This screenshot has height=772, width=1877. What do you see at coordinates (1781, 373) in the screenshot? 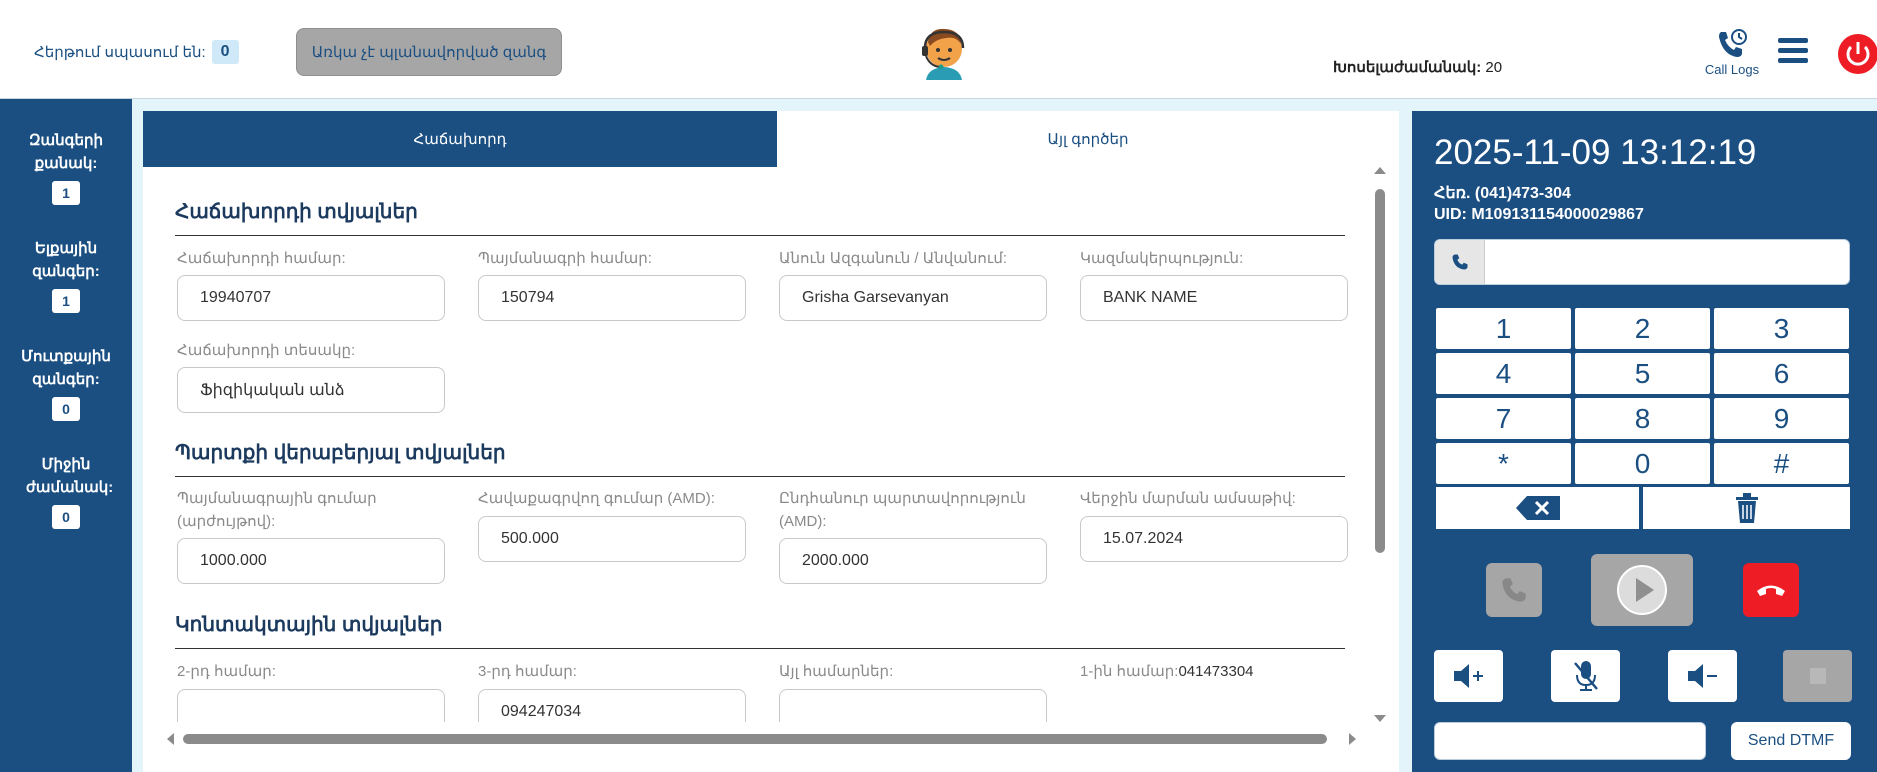
I see `key-6: 6` at bounding box center [1781, 373].